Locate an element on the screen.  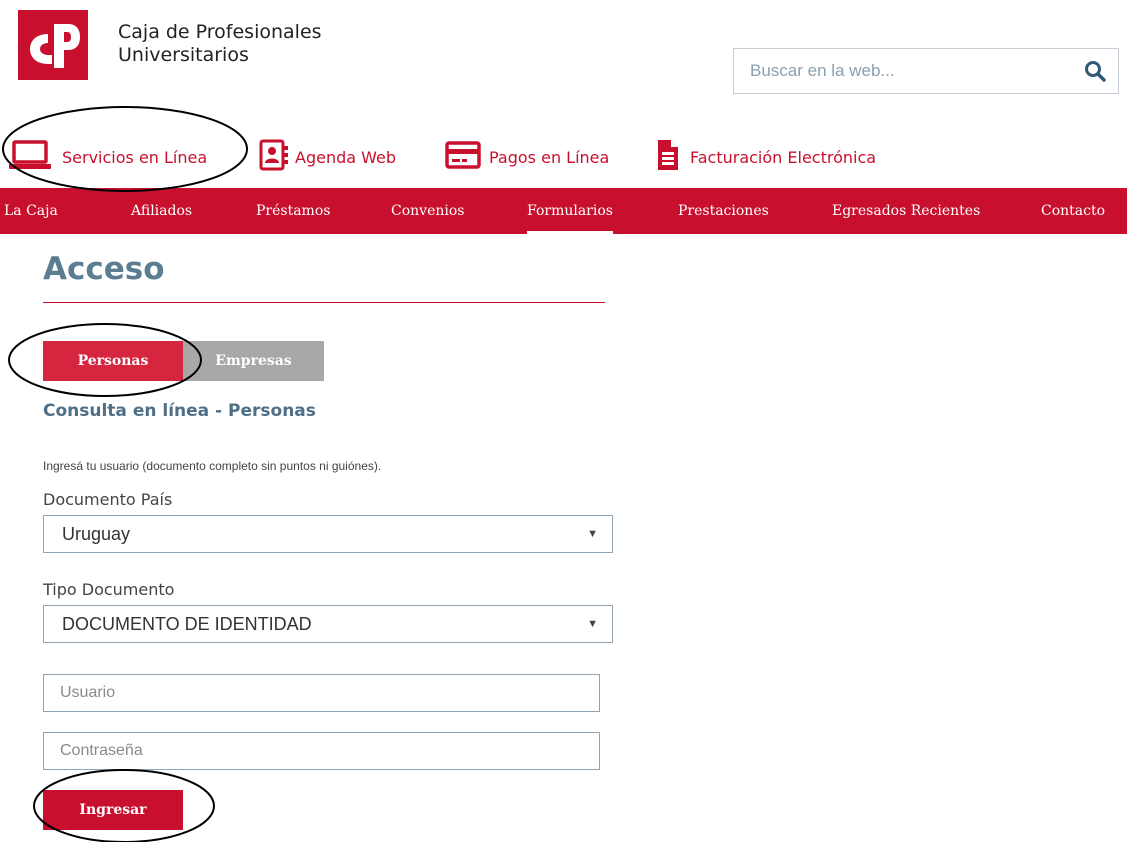
doctype-selected-value: DOCUMENTO DE IDENTIDAD is located at coordinates (187, 623).